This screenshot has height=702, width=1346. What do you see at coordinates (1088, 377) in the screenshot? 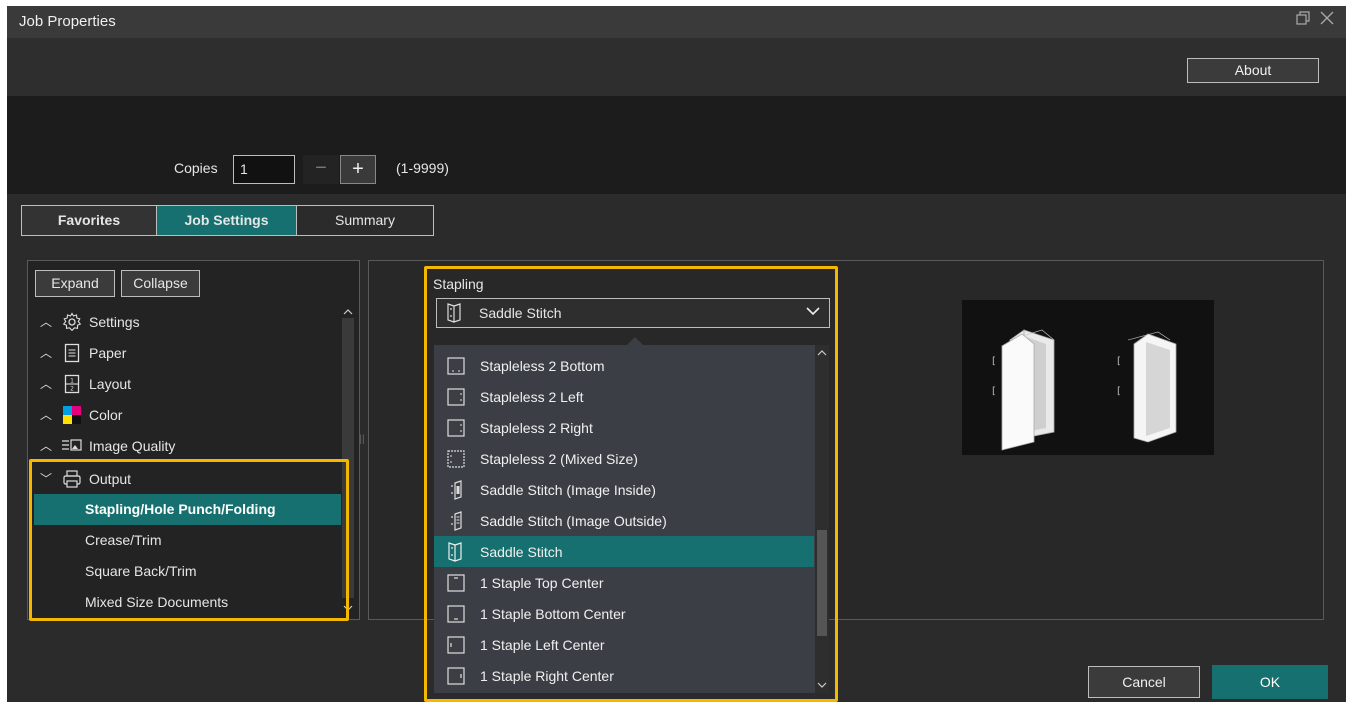
I see `stapling-preview-image: [ [ [ [` at bounding box center [1088, 377].